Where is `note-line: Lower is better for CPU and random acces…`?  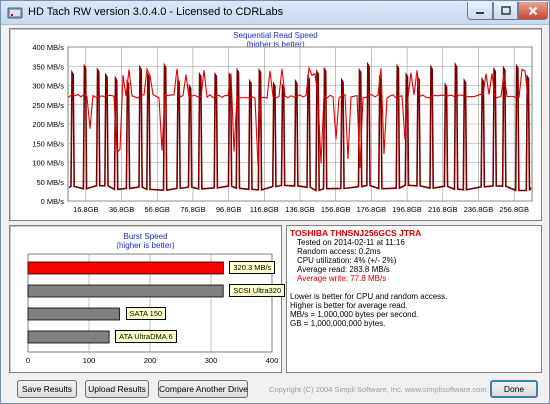 note-line: Lower is better for CPU and random acces… is located at coordinates (369, 296).